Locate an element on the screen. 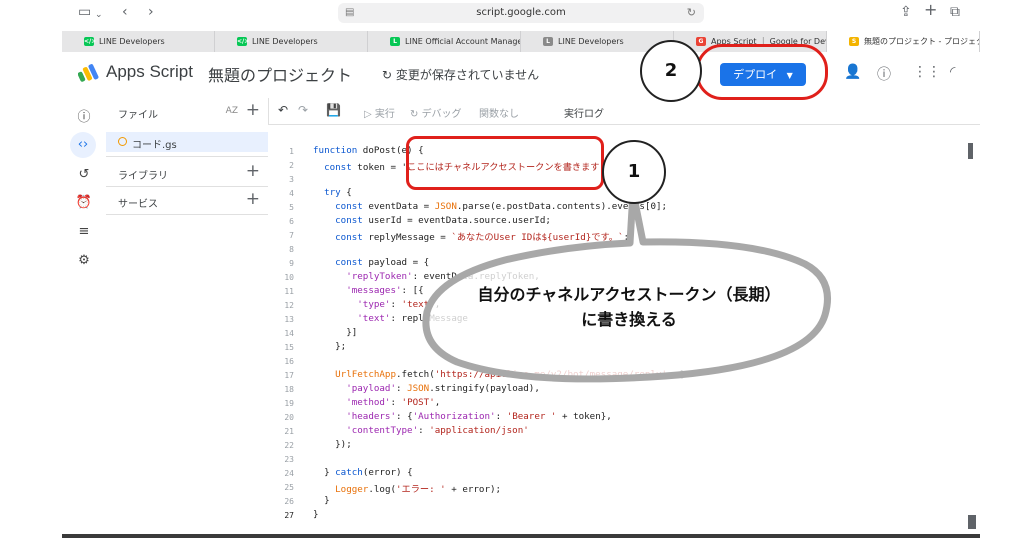 This screenshot has height=538, width=1024. step-2-marker: 2 is located at coordinates (671, 71).